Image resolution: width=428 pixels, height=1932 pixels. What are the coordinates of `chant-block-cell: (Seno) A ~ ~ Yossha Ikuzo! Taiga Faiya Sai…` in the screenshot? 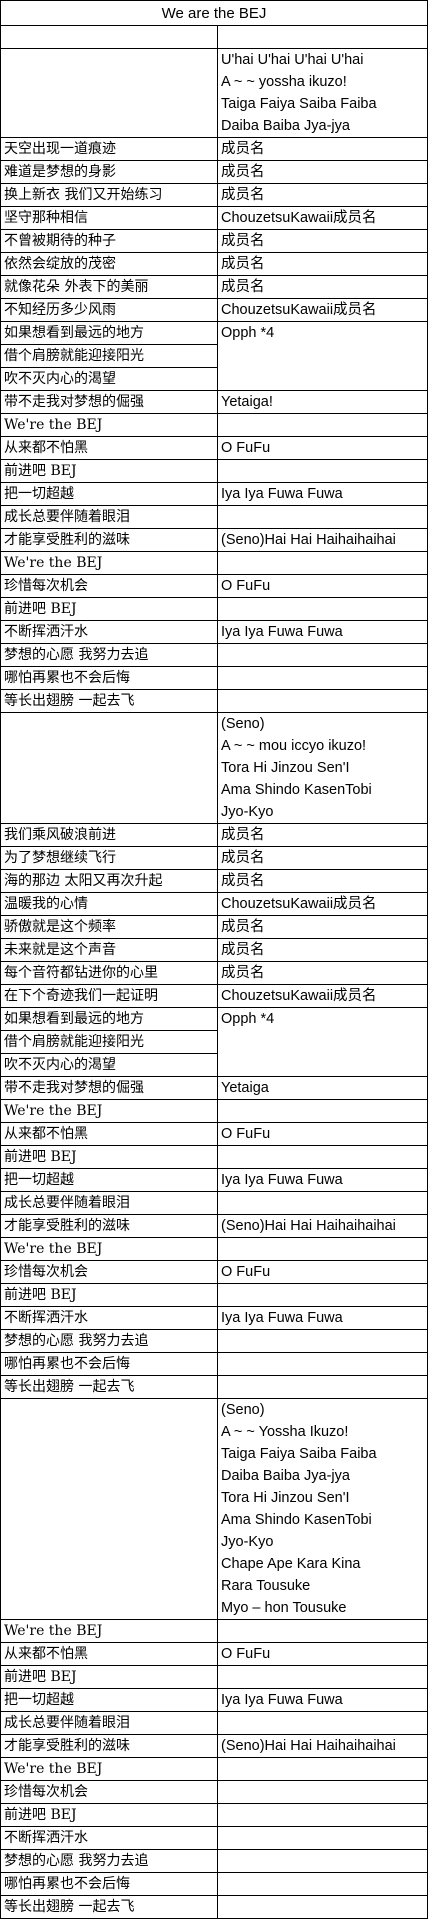 It's located at (322, 1509).